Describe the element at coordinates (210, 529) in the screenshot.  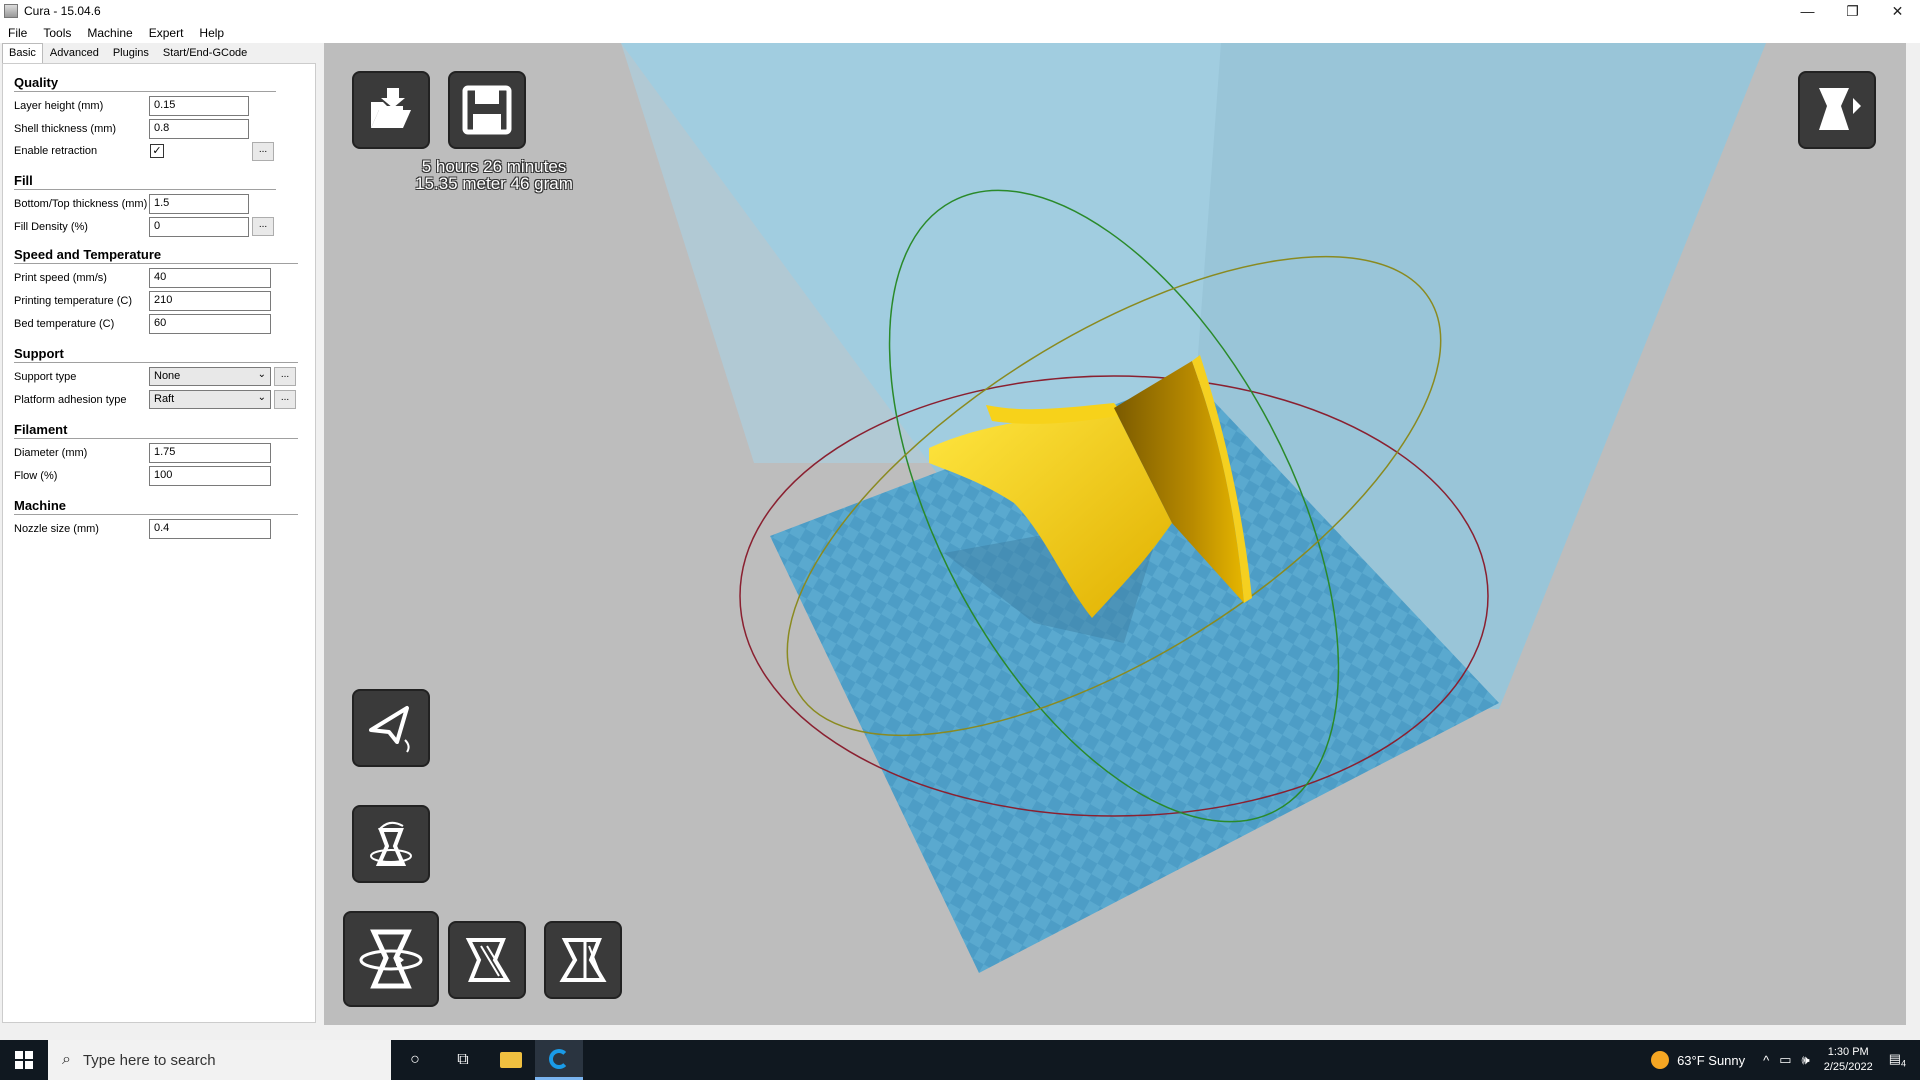
I see `nozzle-size-field: 0.4` at that location.